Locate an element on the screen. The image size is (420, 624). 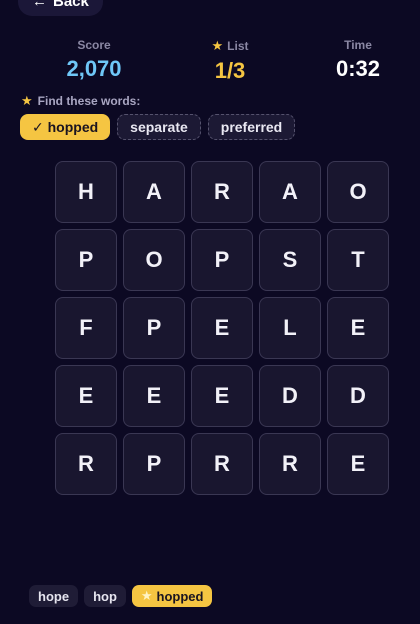
time-value: 0:32 is located at coordinates (358, 68).